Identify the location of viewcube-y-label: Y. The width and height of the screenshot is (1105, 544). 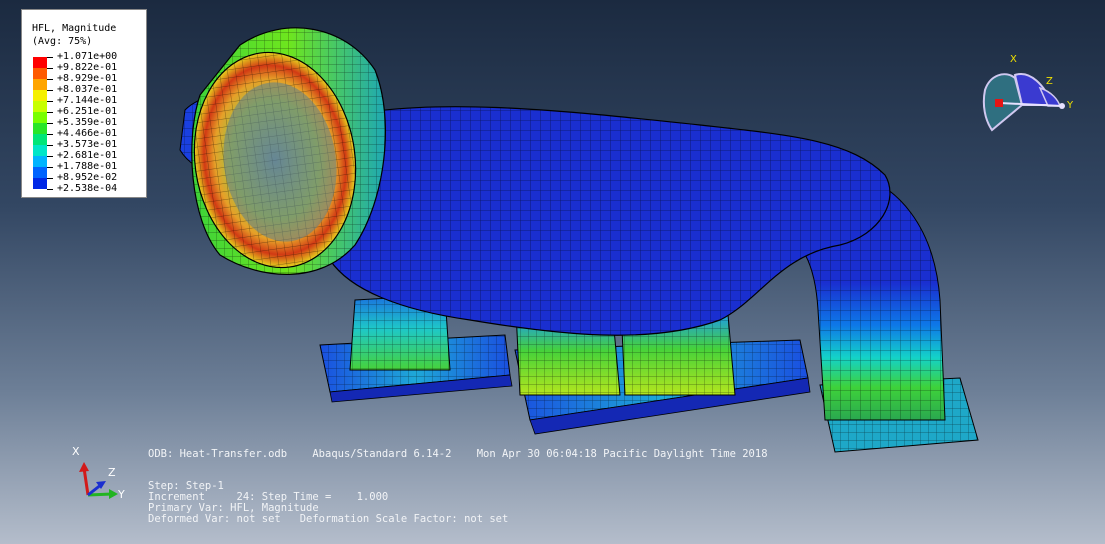
(1070, 105).